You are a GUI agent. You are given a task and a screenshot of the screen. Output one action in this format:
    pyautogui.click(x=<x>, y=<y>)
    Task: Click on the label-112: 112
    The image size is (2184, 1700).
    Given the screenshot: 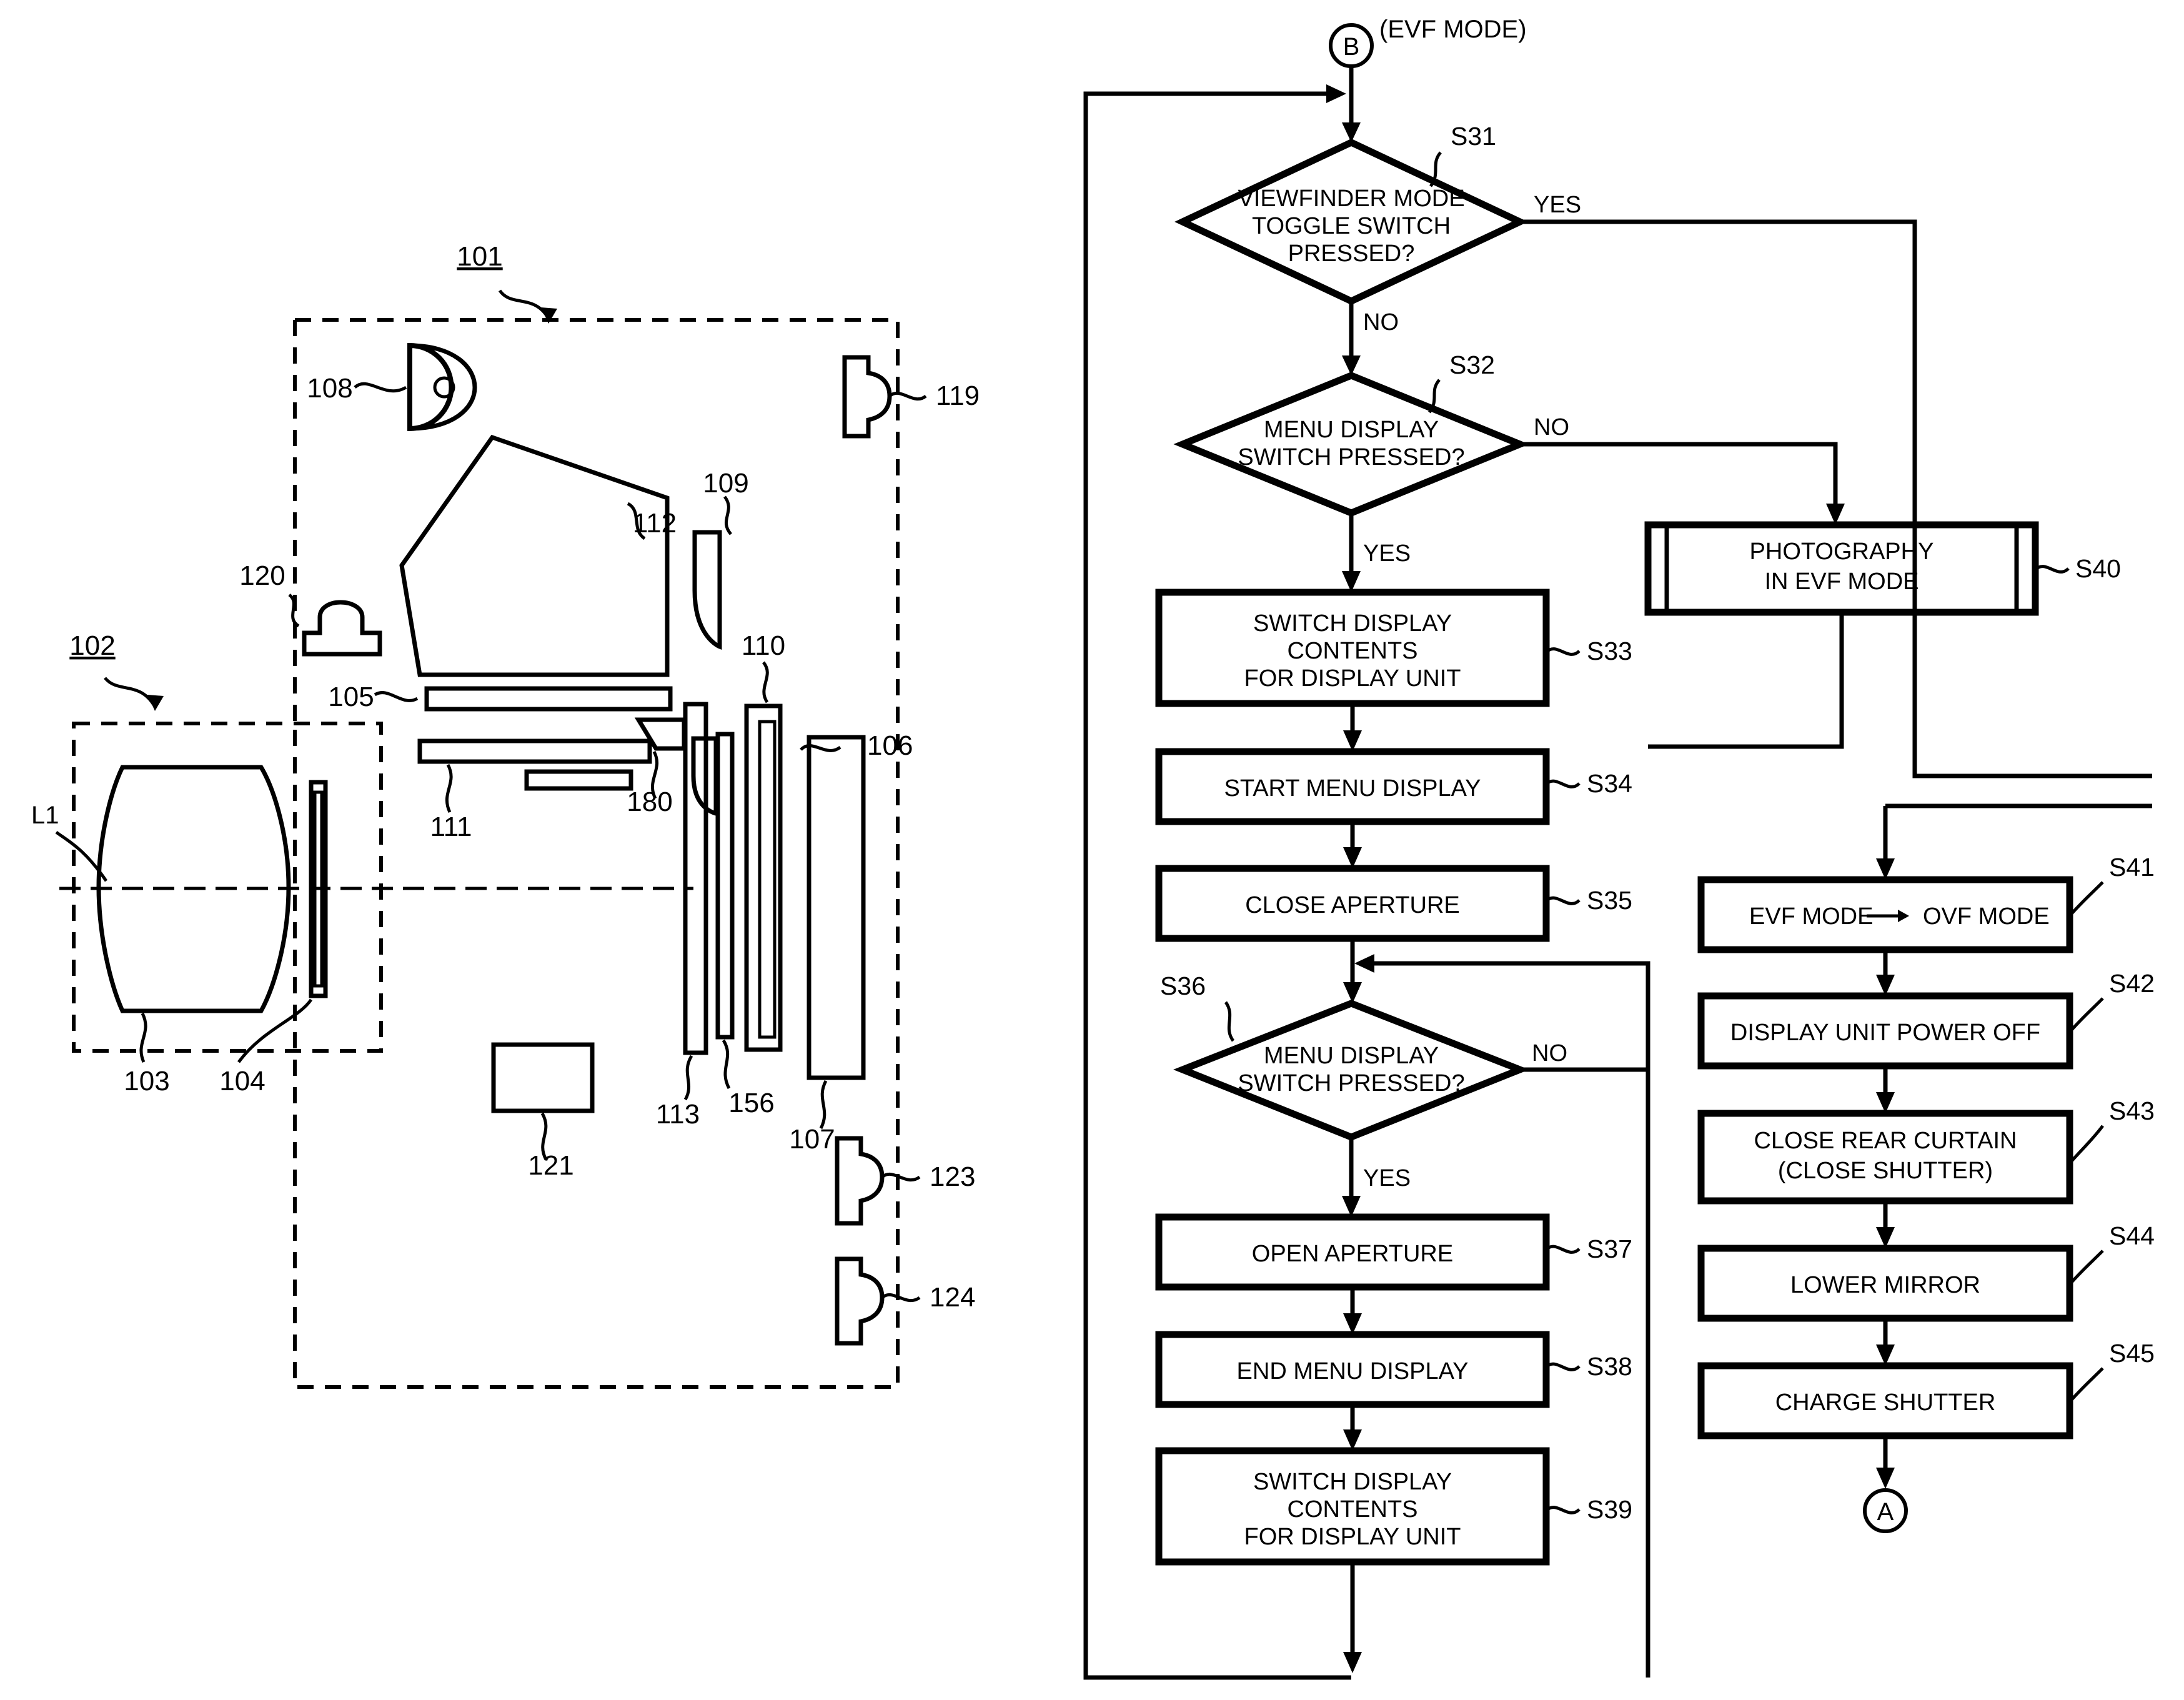 What is the action you would take?
    pyautogui.click(x=655, y=523)
    